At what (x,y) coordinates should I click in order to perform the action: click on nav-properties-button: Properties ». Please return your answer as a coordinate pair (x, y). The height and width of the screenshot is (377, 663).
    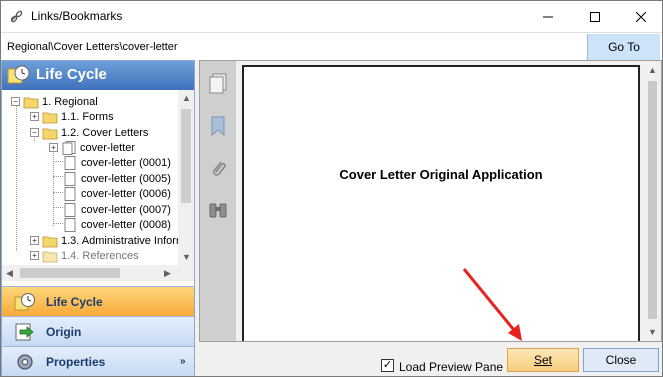
    Looking at the image, I should click on (98, 361).